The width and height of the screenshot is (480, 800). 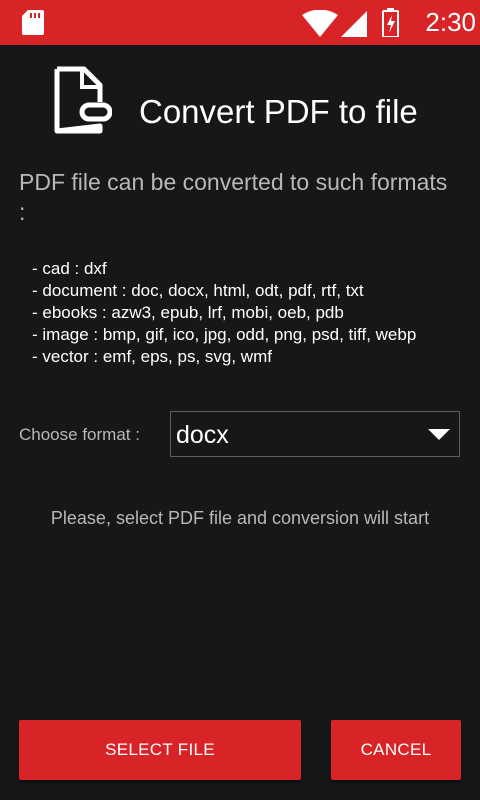 I want to click on battery-charging-icon, so click(x=390, y=22).